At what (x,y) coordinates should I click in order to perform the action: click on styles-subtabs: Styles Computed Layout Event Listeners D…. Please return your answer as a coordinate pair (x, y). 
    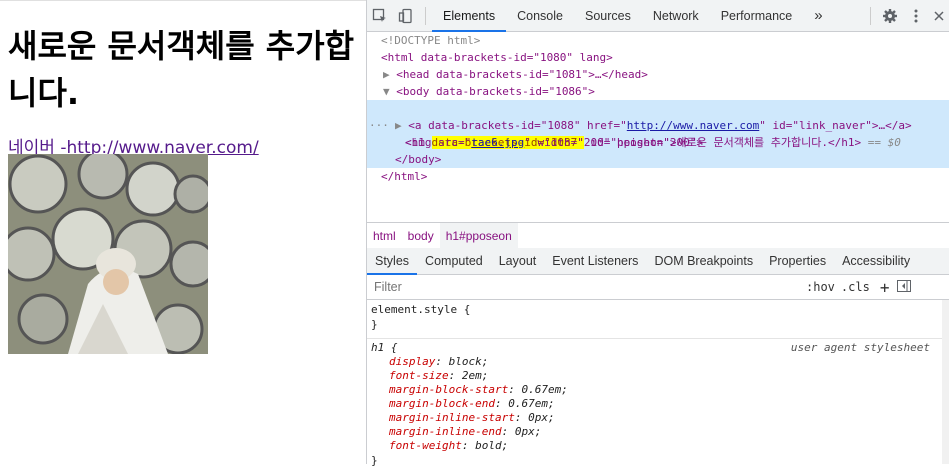
    Looking at the image, I should click on (658, 261).